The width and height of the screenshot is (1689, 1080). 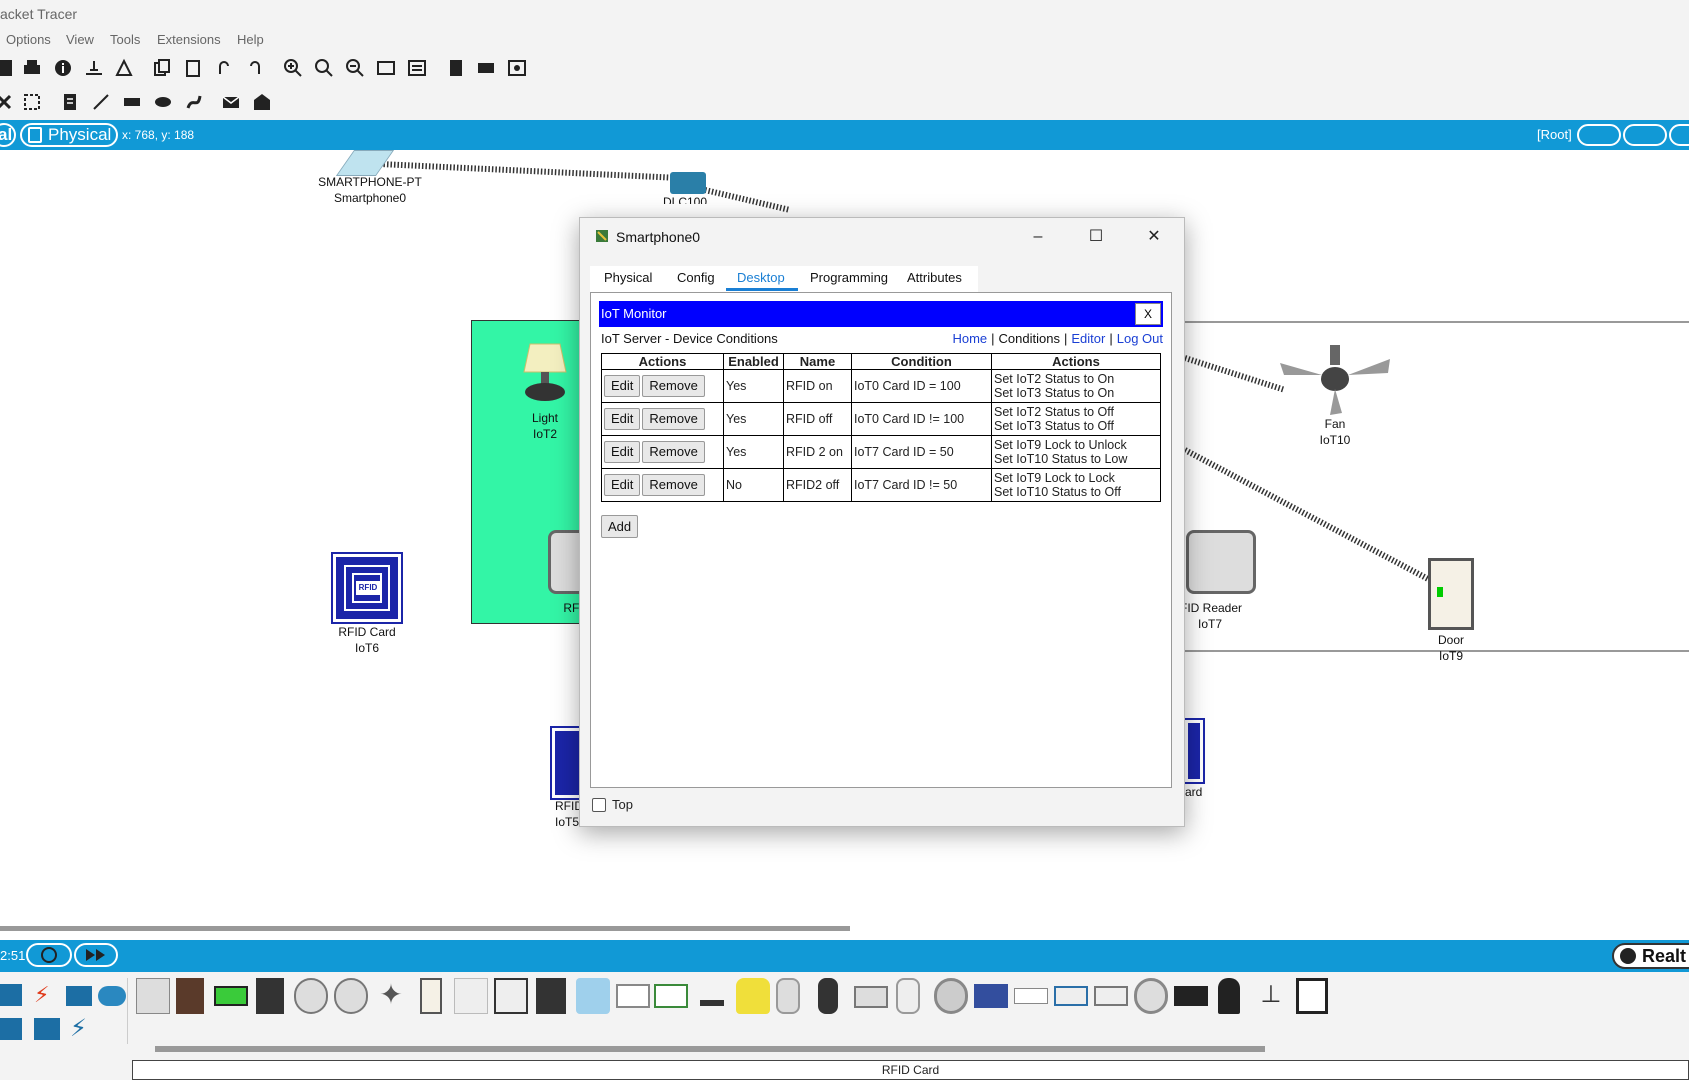 I want to click on drawing-palette-icon, so click(x=386, y=68).